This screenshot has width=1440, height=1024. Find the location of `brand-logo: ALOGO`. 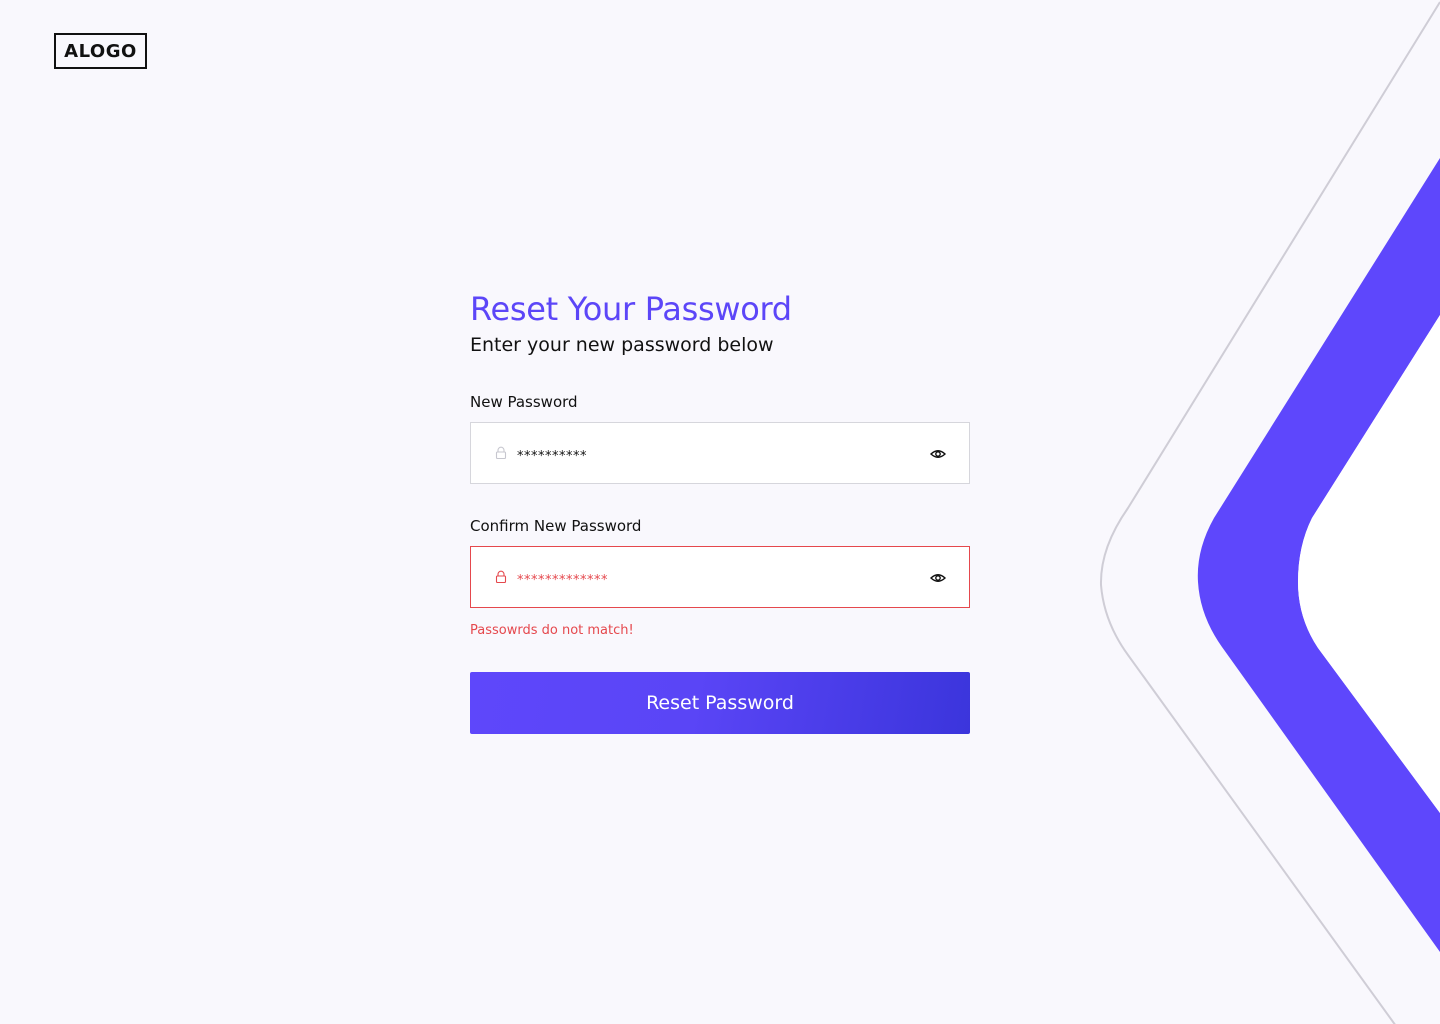

brand-logo: ALOGO is located at coordinates (100, 51).